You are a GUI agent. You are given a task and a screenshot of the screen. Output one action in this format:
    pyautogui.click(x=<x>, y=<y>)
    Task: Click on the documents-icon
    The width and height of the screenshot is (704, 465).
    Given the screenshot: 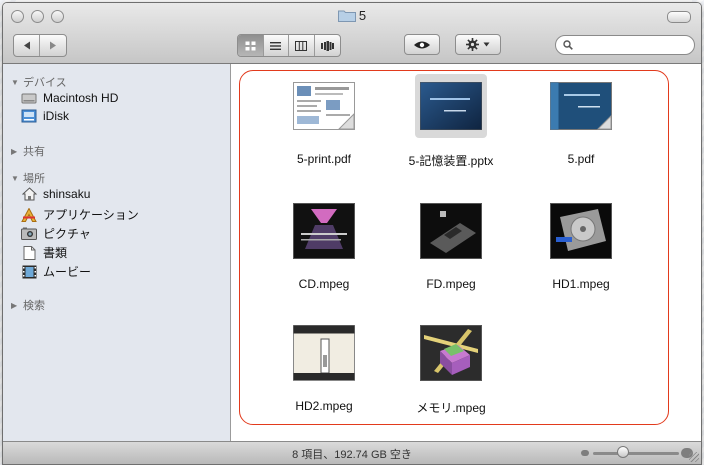 What is the action you would take?
    pyautogui.click(x=29, y=252)
    